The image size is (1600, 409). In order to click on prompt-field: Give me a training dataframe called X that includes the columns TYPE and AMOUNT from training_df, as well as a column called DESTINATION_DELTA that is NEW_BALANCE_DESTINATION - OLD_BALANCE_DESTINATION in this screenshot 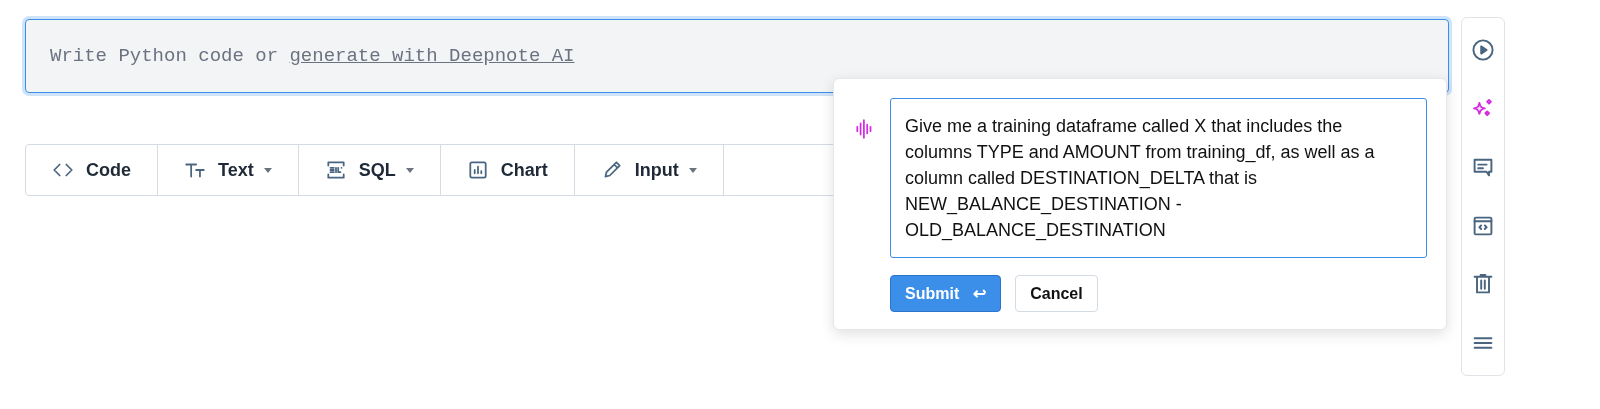, I will do `click(1158, 178)`.